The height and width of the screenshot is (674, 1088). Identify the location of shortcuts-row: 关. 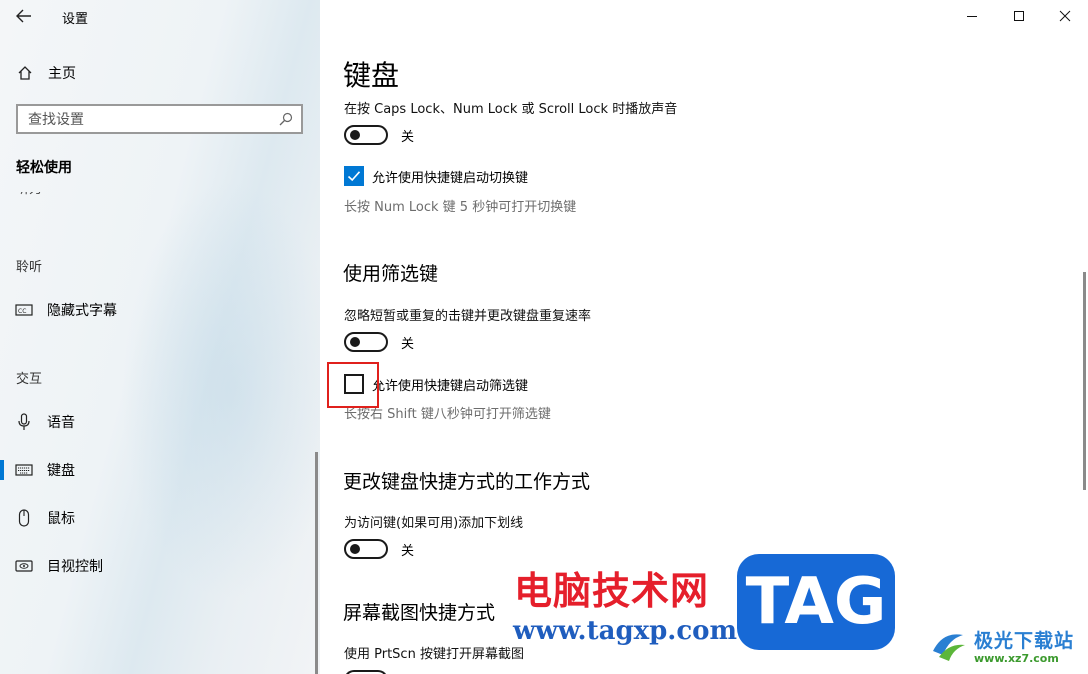
(379, 549).